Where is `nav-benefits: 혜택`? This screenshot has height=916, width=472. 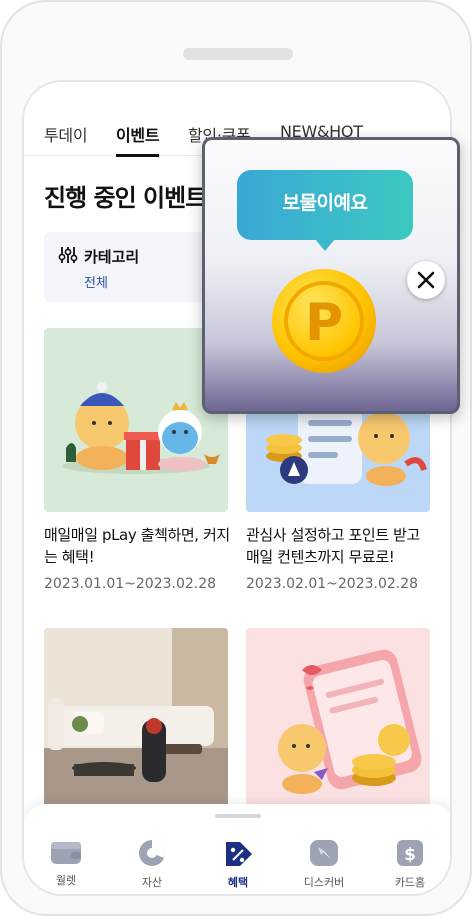 nav-benefits: 혜택 is located at coordinates (238, 864).